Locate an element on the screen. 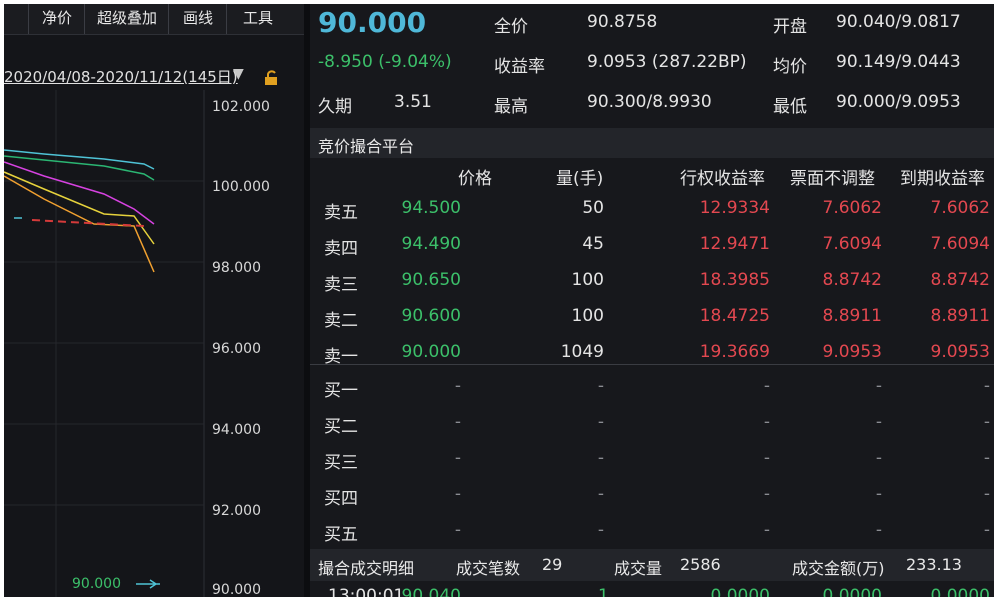 Image resolution: width=1000 pixels, height=601 pixels. row-coupon-yield: 7.6094 is located at coordinates (852, 244).